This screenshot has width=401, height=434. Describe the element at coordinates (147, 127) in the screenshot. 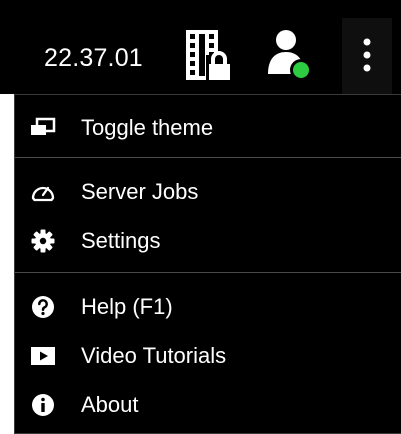

I see `menu-item-label: Toggle theme` at that location.